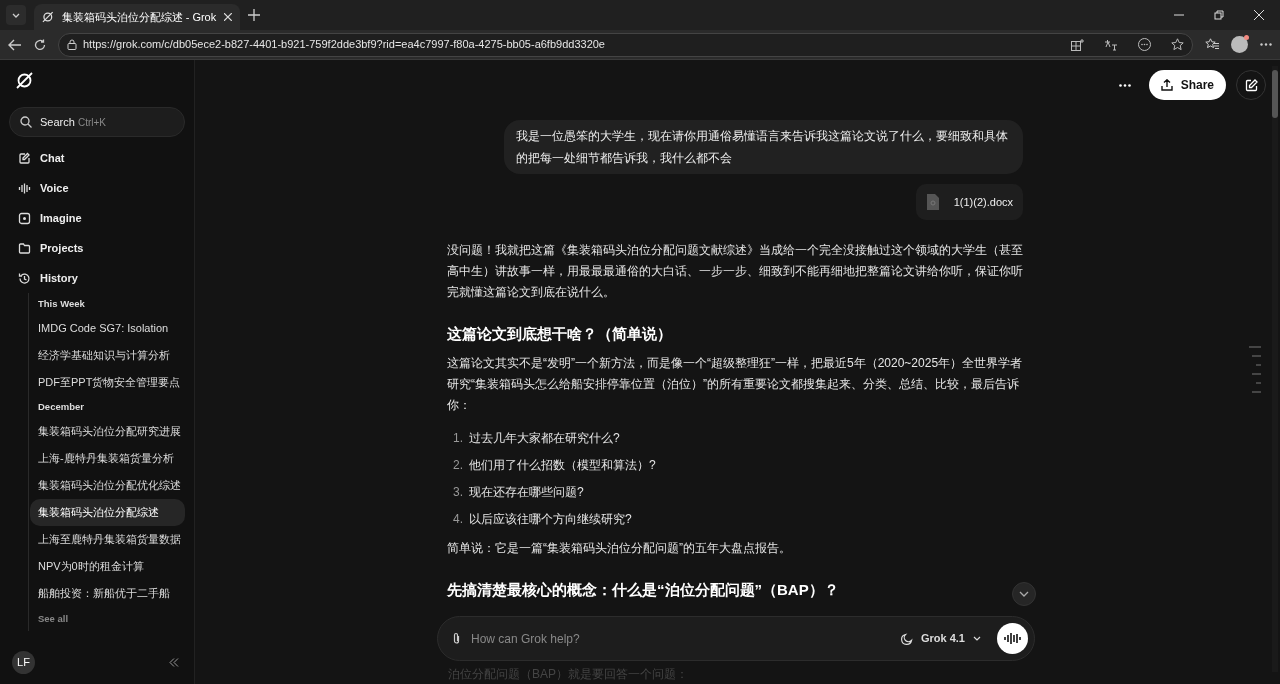 This screenshot has height=684, width=1280. What do you see at coordinates (1187, 85) in the screenshot?
I see `share-button: Share` at bounding box center [1187, 85].